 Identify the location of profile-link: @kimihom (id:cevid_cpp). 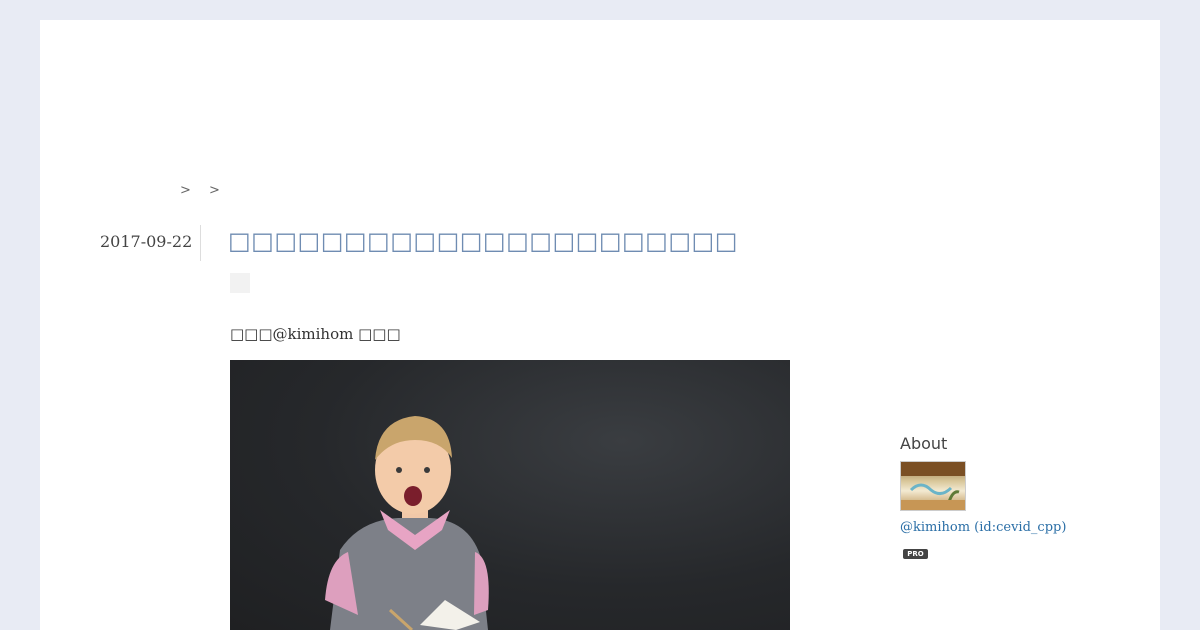
(983, 527).